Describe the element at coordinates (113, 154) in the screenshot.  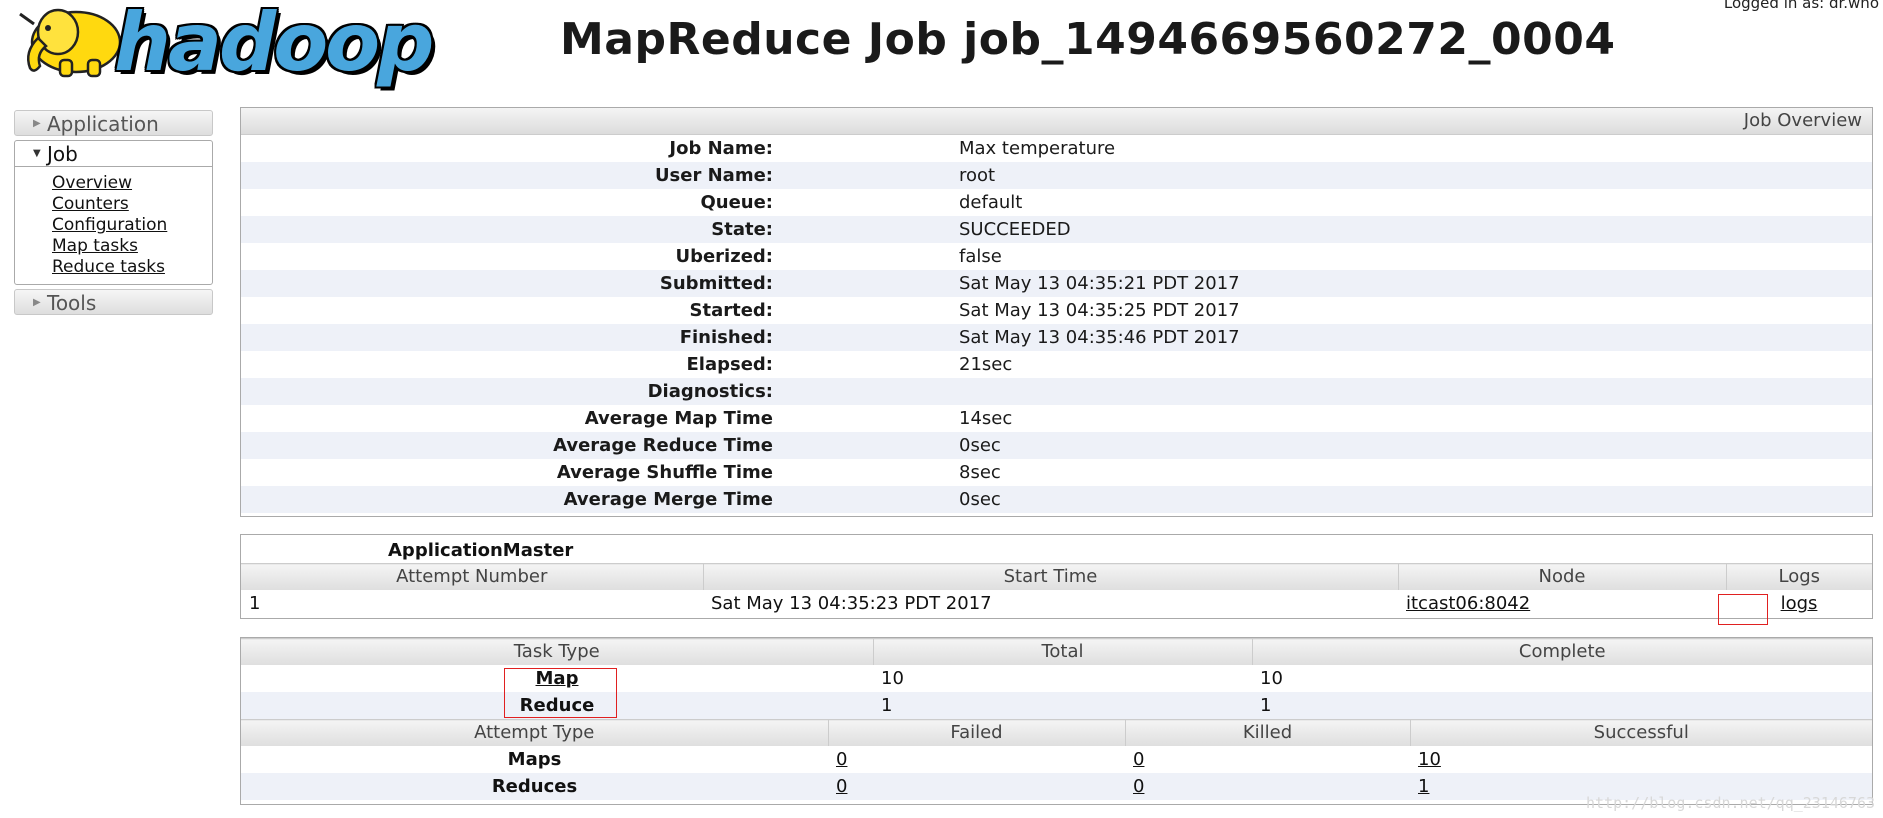
I see `sidebar-item-job: ▼ Job` at that location.